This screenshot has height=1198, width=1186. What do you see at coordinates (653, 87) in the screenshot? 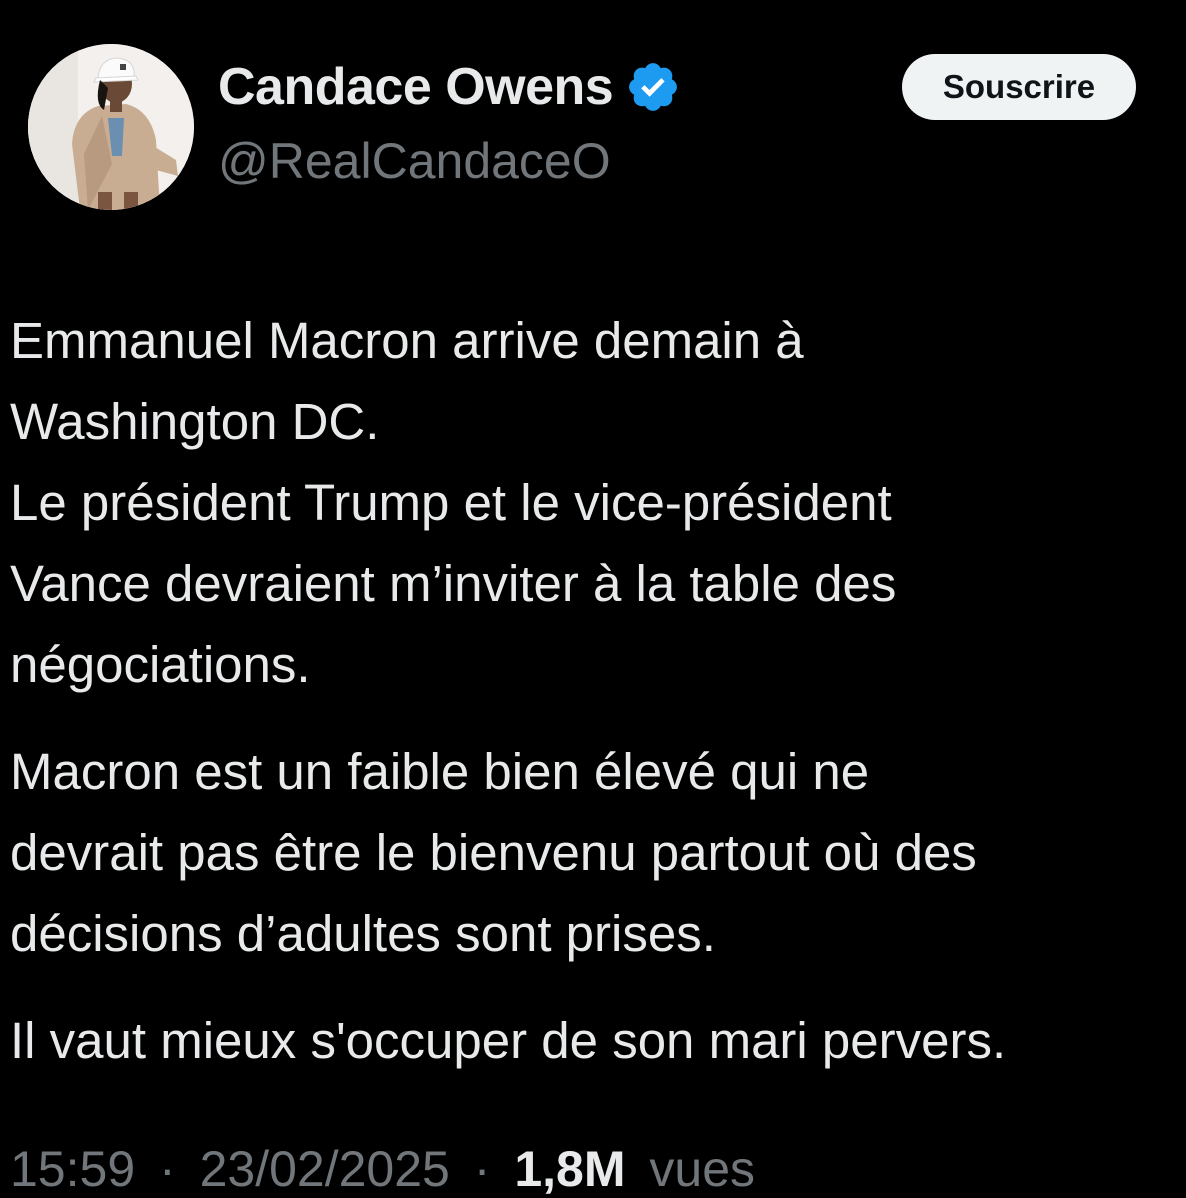
I see `verified-badge-icon` at bounding box center [653, 87].